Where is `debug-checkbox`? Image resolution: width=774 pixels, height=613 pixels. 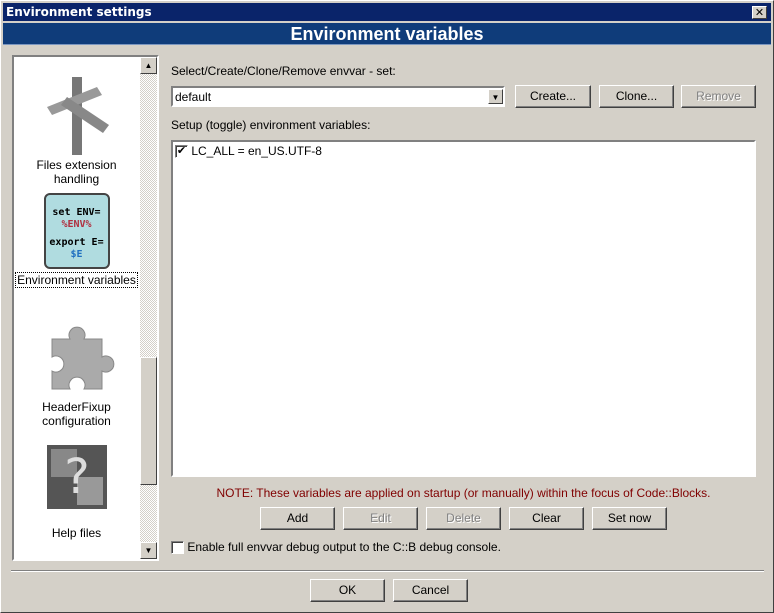
debug-checkbox is located at coordinates (177, 548).